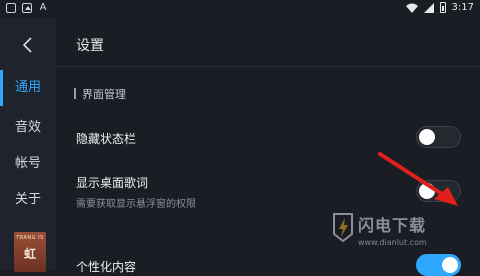 This screenshot has height=276, width=480. What do you see at coordinates (438, 137) in the screenshot?
I see `hide-statusbar-toggle` at bounding box center [438, 137].